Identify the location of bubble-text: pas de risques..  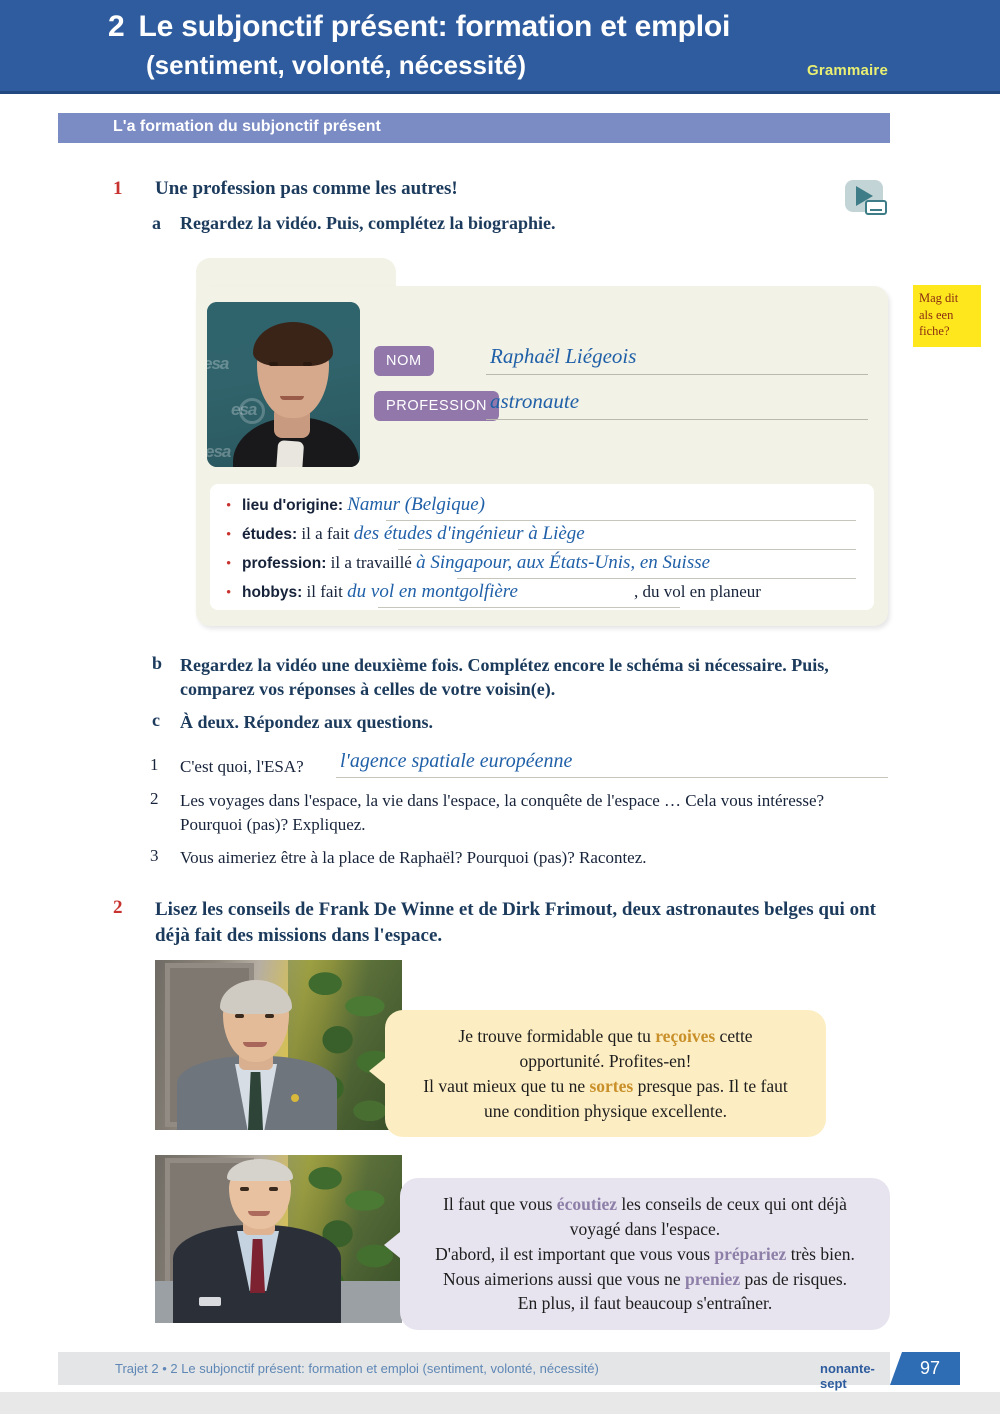
(794, 1278).